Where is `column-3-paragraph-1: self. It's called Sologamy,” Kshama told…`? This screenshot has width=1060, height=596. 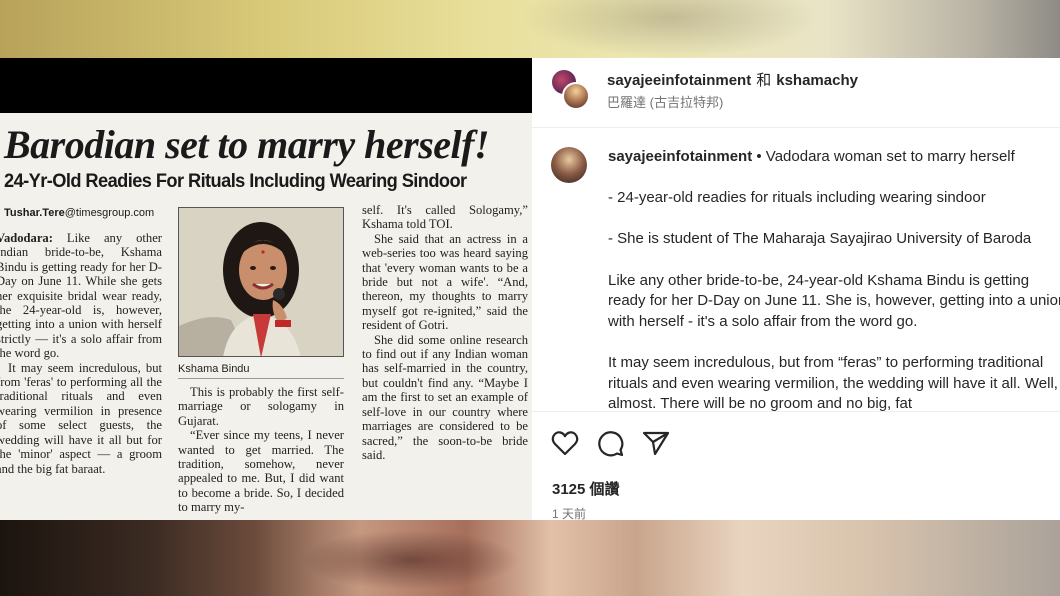 column-3-paragraph-1: self. It's called Sologamy,” Kshama told… is located at coordinates (445, 217).